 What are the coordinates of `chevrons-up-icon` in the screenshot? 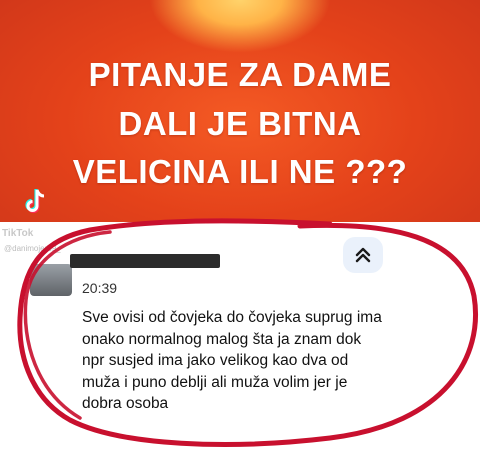 It's located at (363, 255).